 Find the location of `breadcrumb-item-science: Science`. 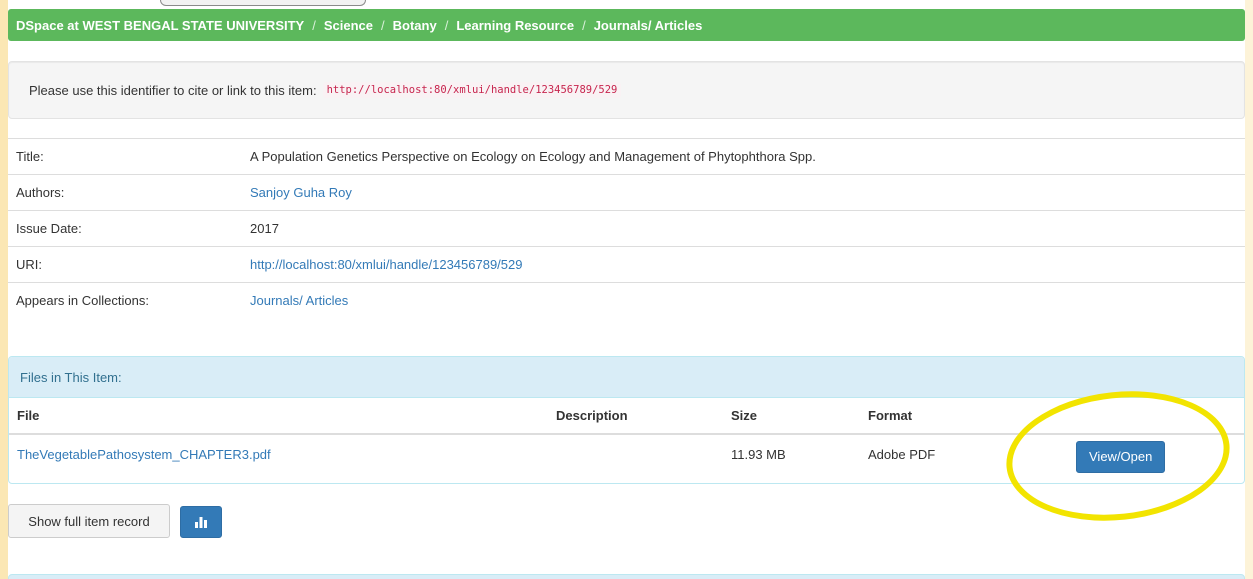

breadcrumb-item-science: Science is located at coordinates (348, 25).